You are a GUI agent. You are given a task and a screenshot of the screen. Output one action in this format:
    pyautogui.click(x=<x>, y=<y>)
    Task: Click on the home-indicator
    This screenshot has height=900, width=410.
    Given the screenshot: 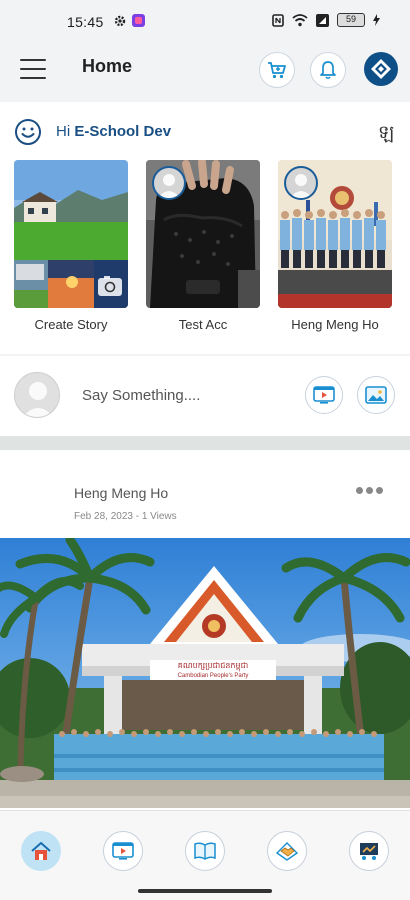 What is the action you would take?
    pyautogui.click(x=205, y=891)
    